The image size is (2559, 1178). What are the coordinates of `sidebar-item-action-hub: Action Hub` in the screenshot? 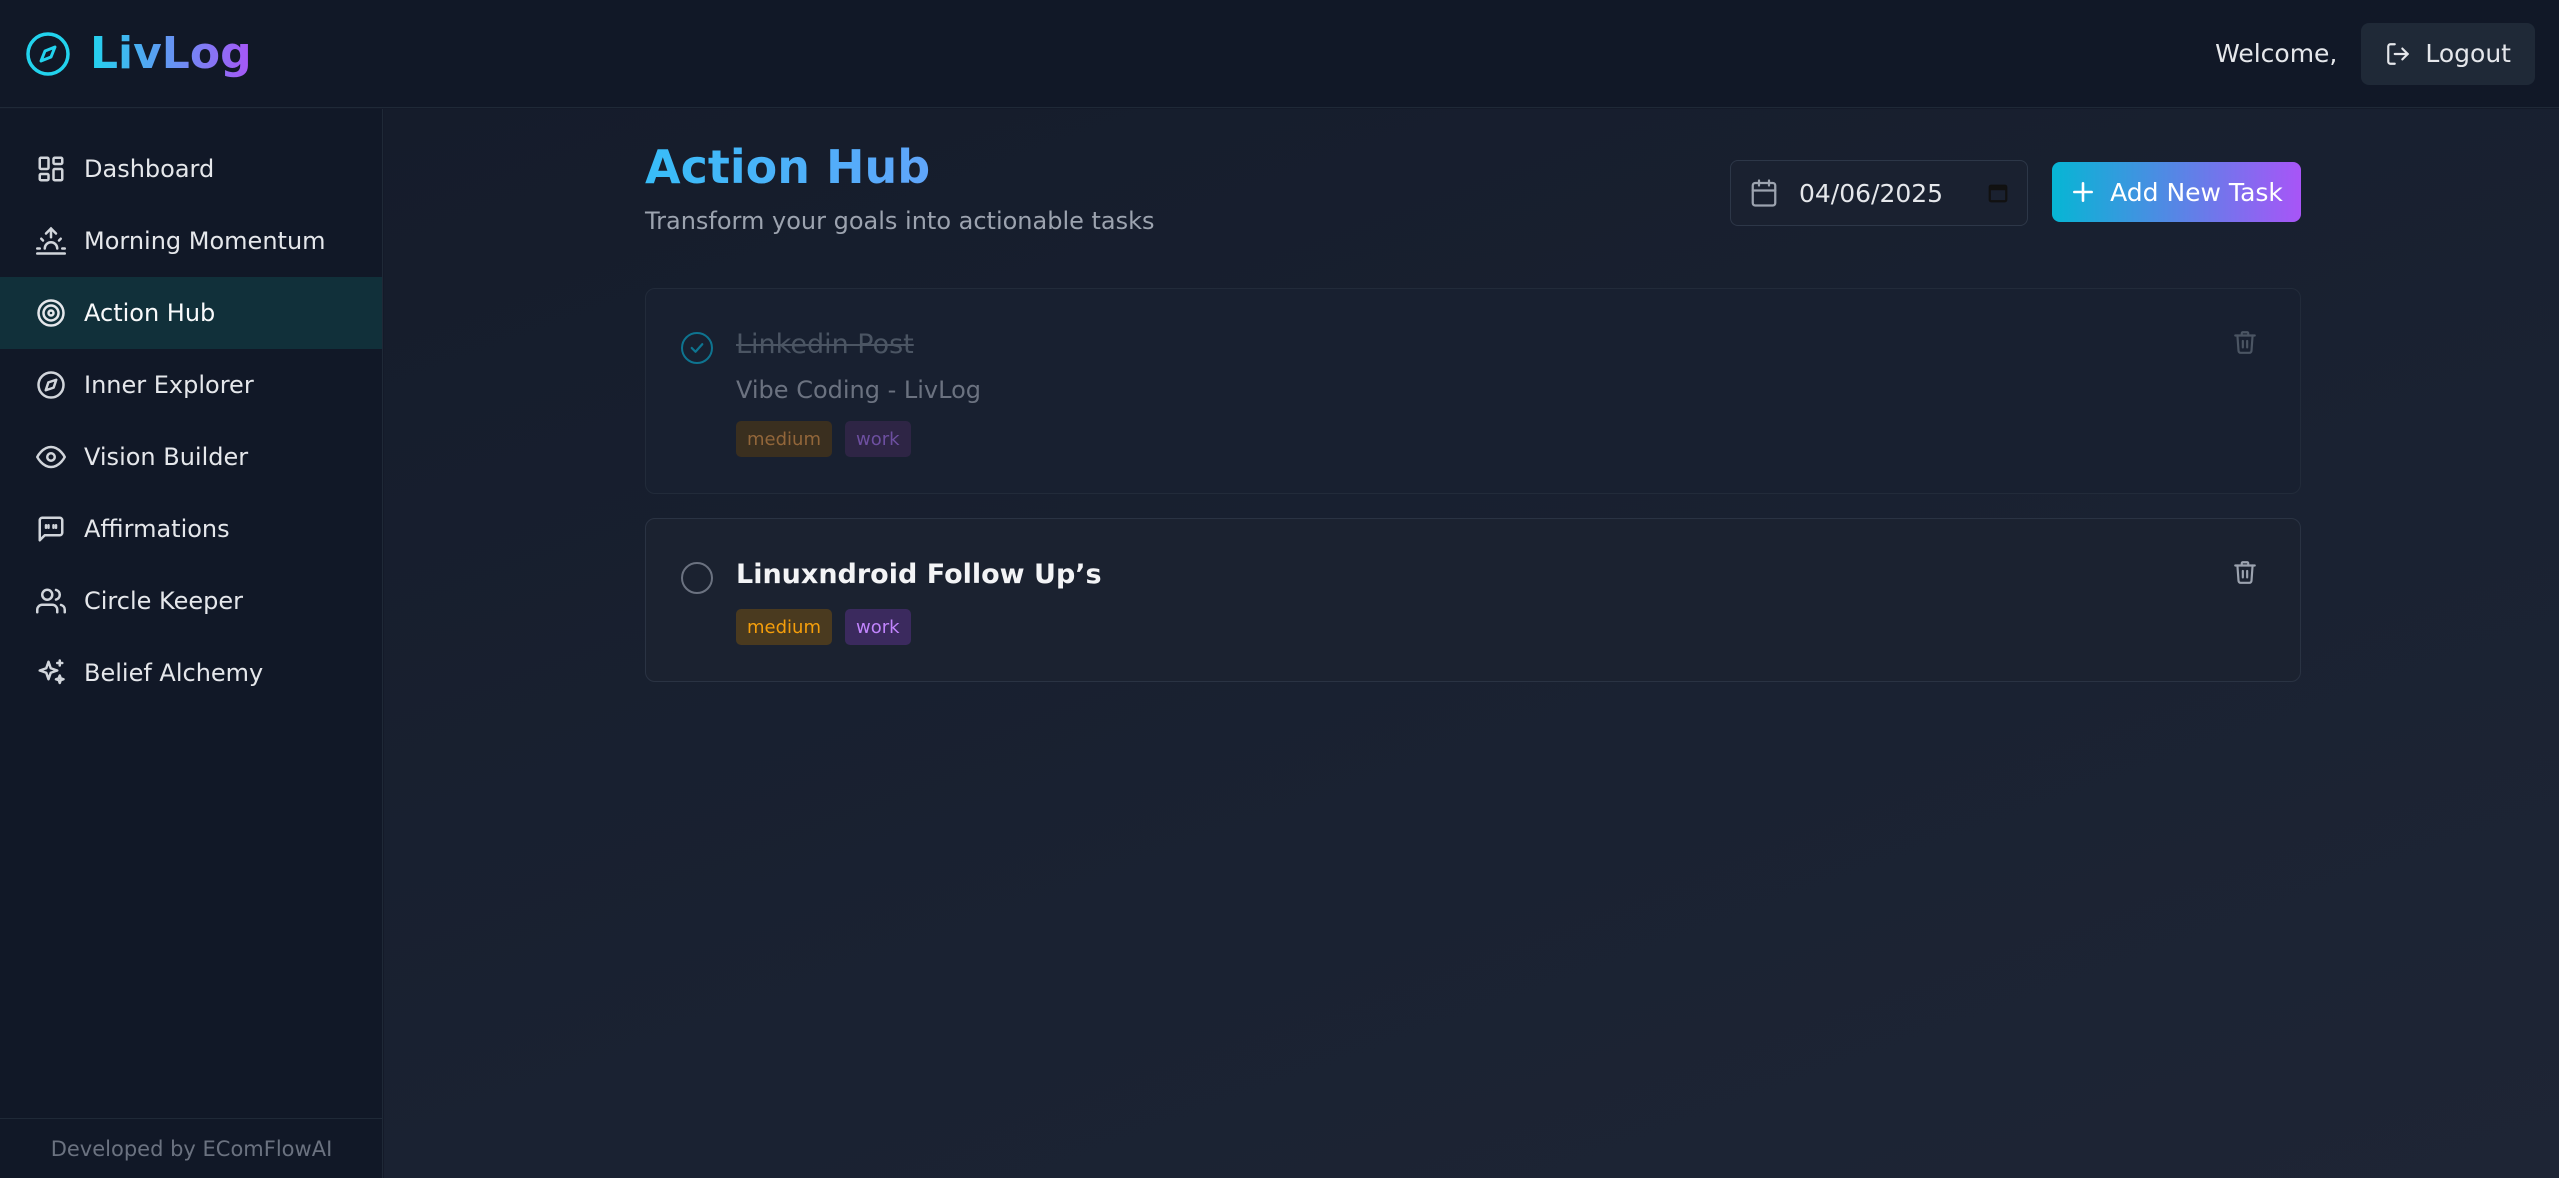 It's located at (191, 313).